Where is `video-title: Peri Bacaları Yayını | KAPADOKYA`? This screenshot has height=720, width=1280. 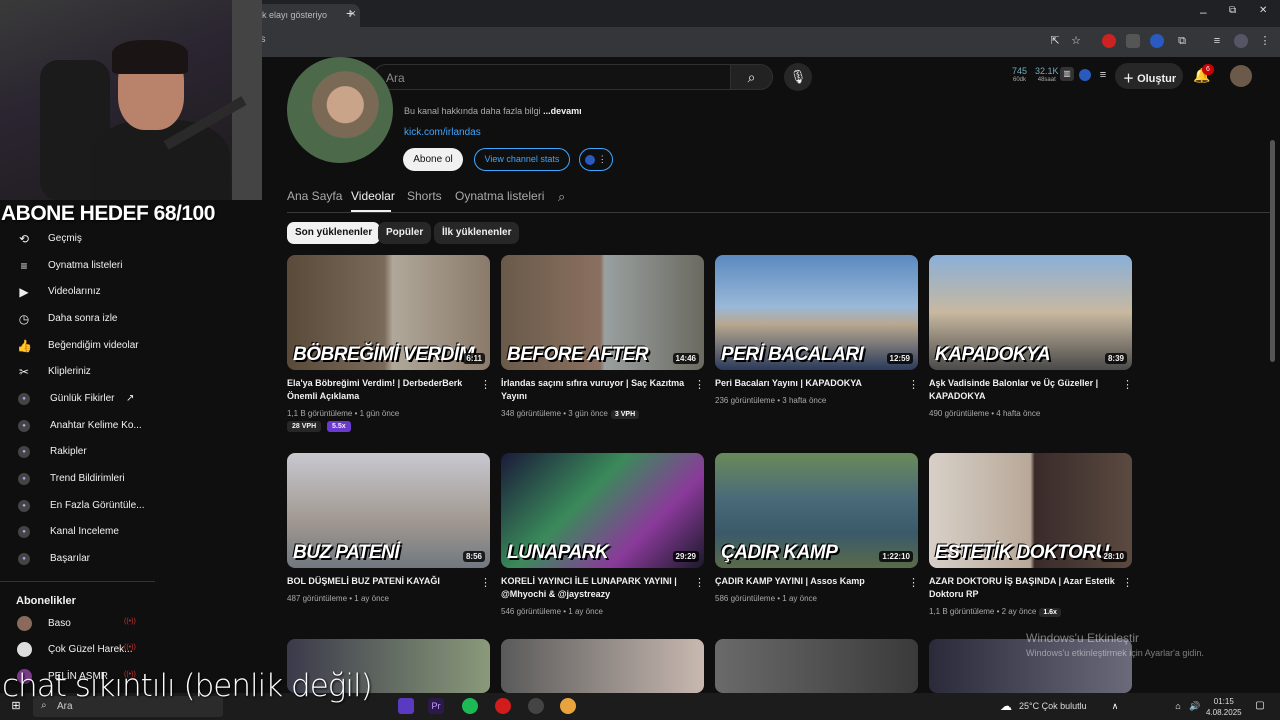 video-title: Peri Bacaları Yayını | KAPADOKYA is located at coordinates (809, 383).